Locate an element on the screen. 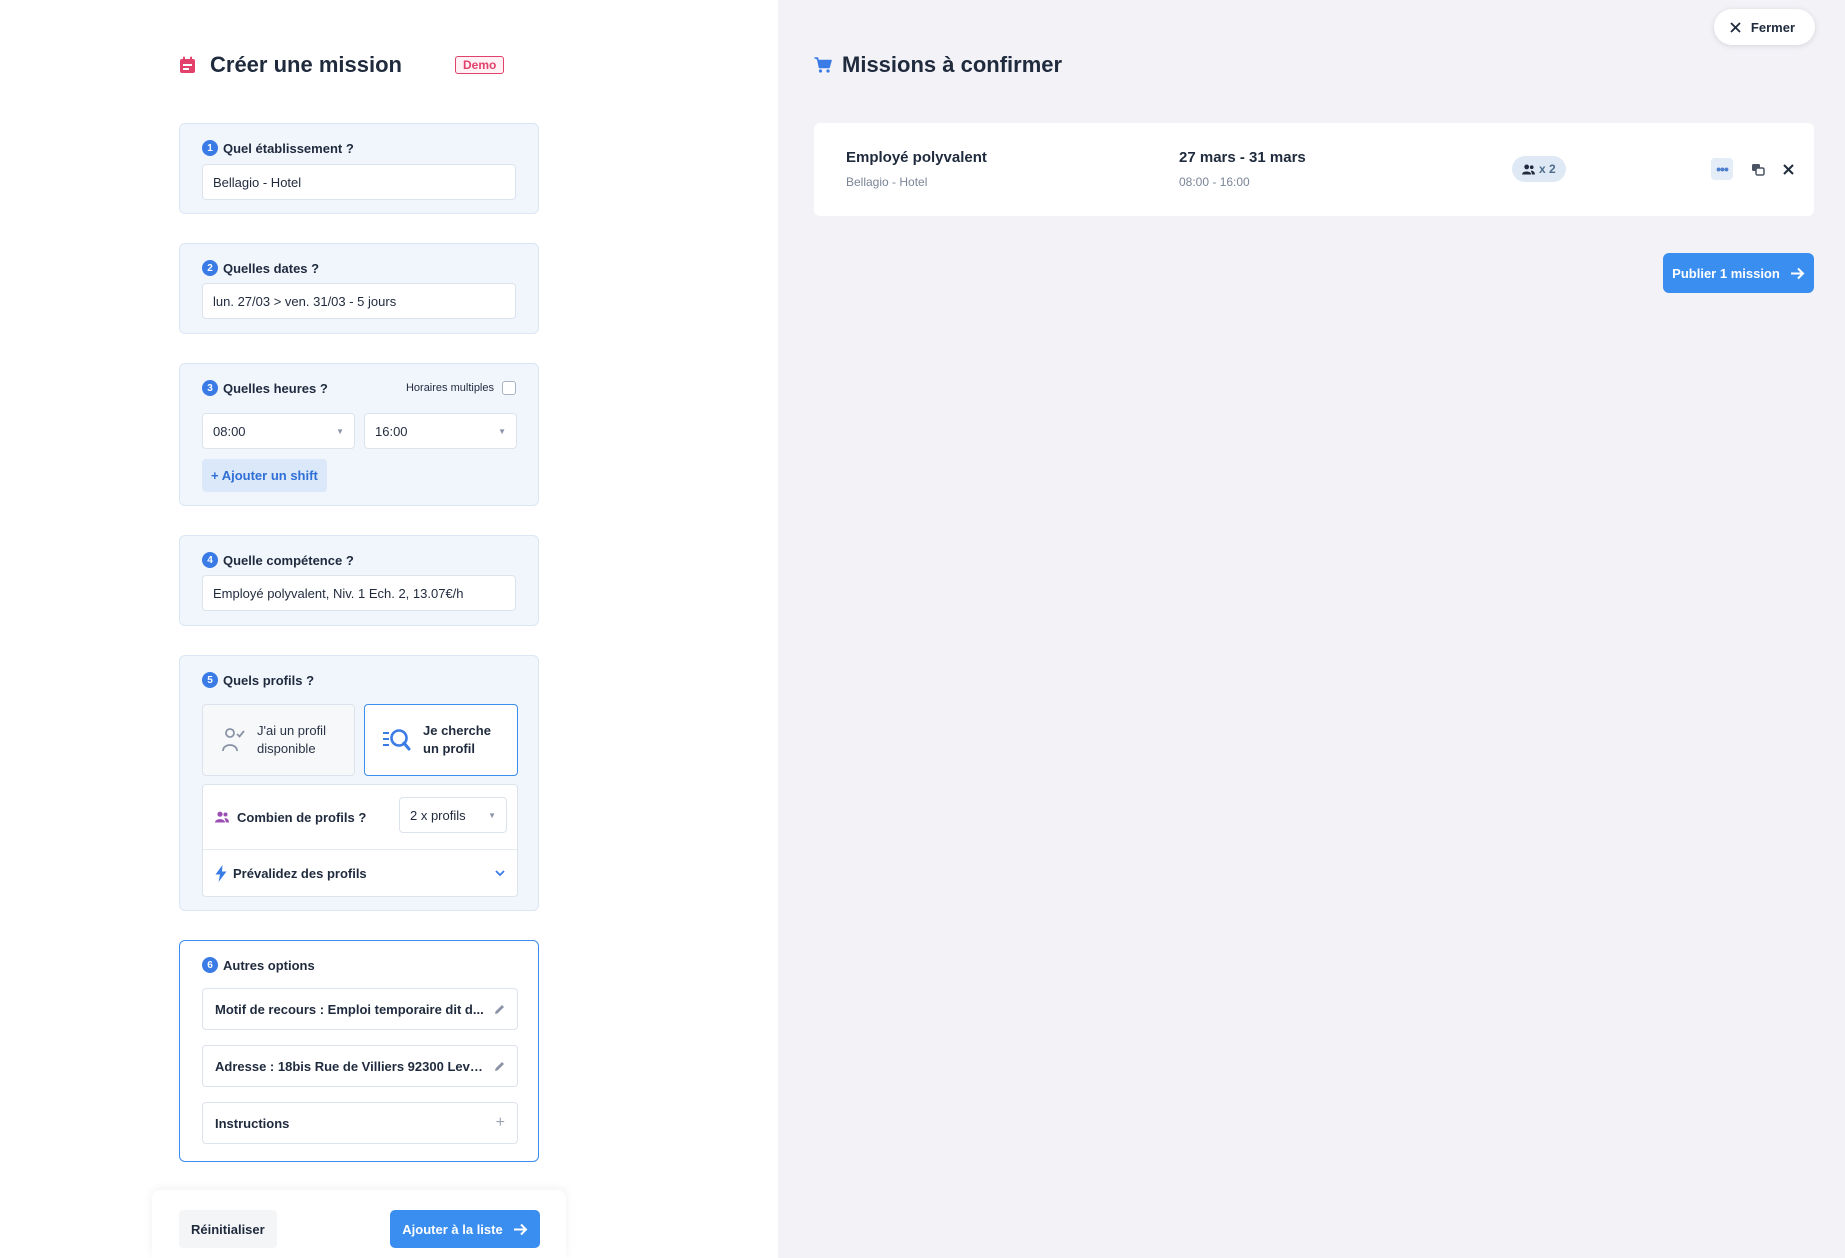  profile-option-search: Je cherche un profil is located at coordinates (441, 740).